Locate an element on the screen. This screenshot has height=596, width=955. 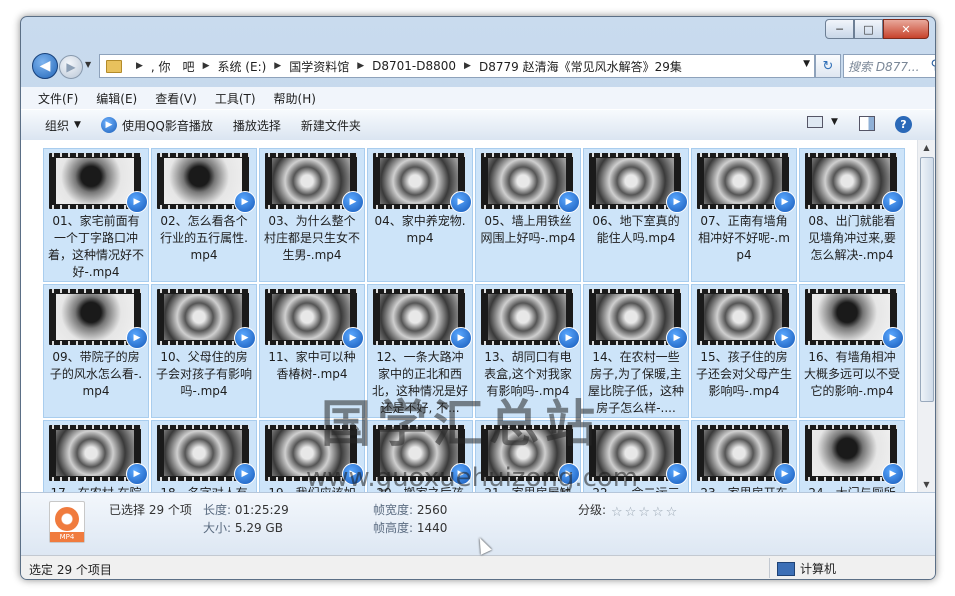
close-button: ✕ is located at coordinates (906, 29).